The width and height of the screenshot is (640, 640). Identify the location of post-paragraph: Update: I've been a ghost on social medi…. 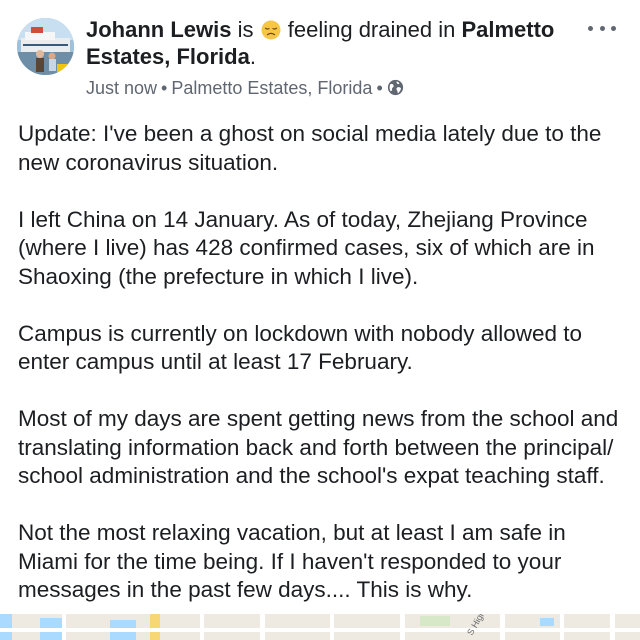
(310, 148).